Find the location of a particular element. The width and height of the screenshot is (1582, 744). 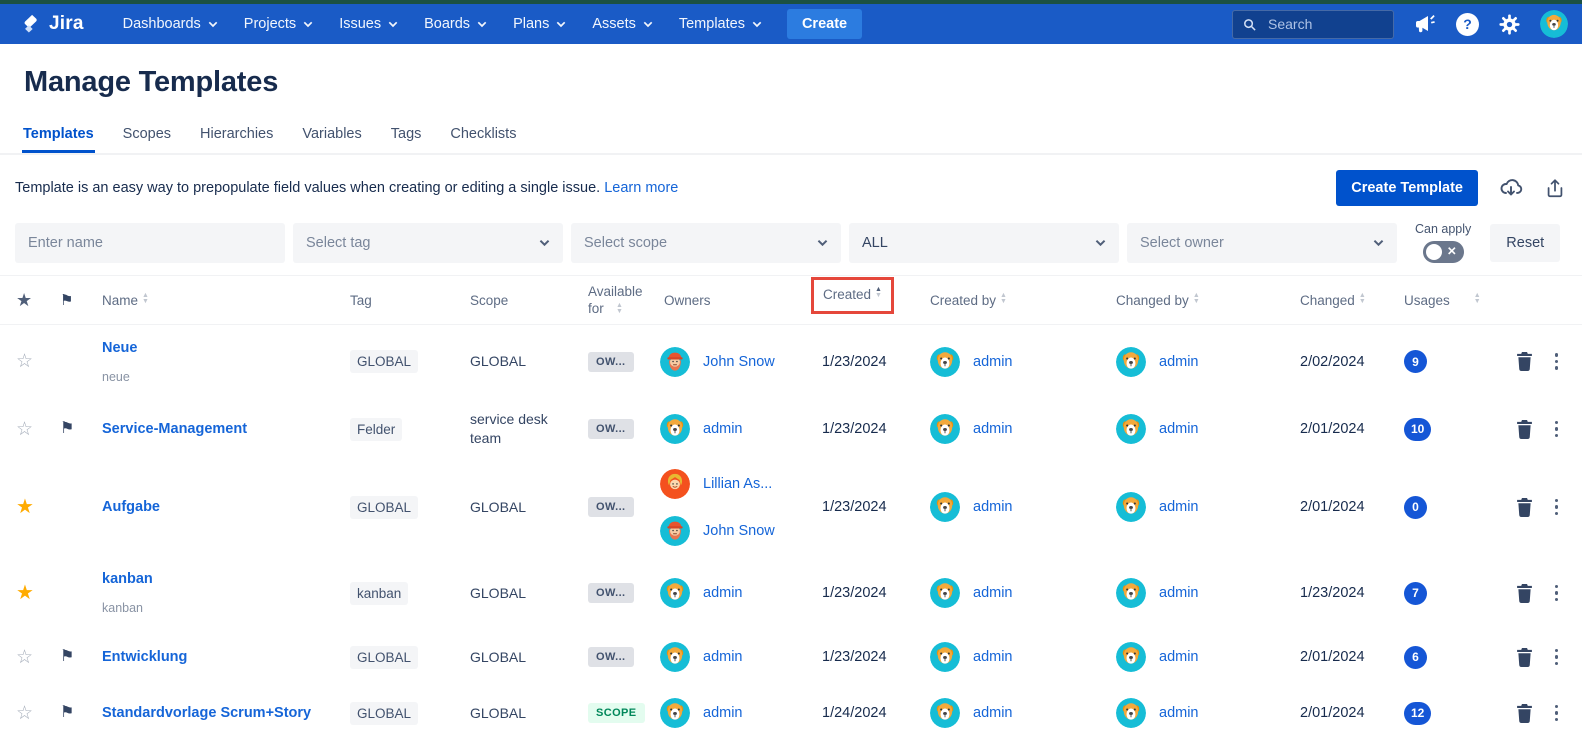

tag-filter-select: Select tag is located at coordinates (428, 242).